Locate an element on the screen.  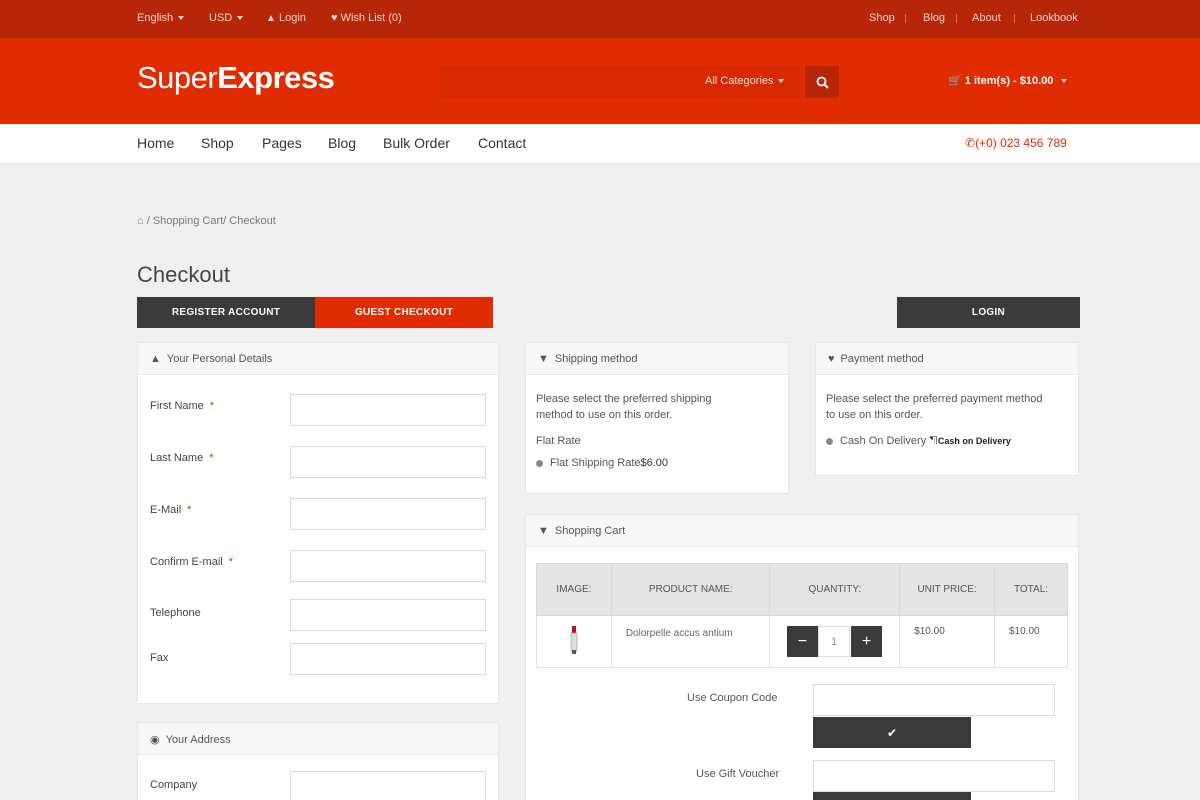
apply-voucher-button is located at coordinates (892, 796).